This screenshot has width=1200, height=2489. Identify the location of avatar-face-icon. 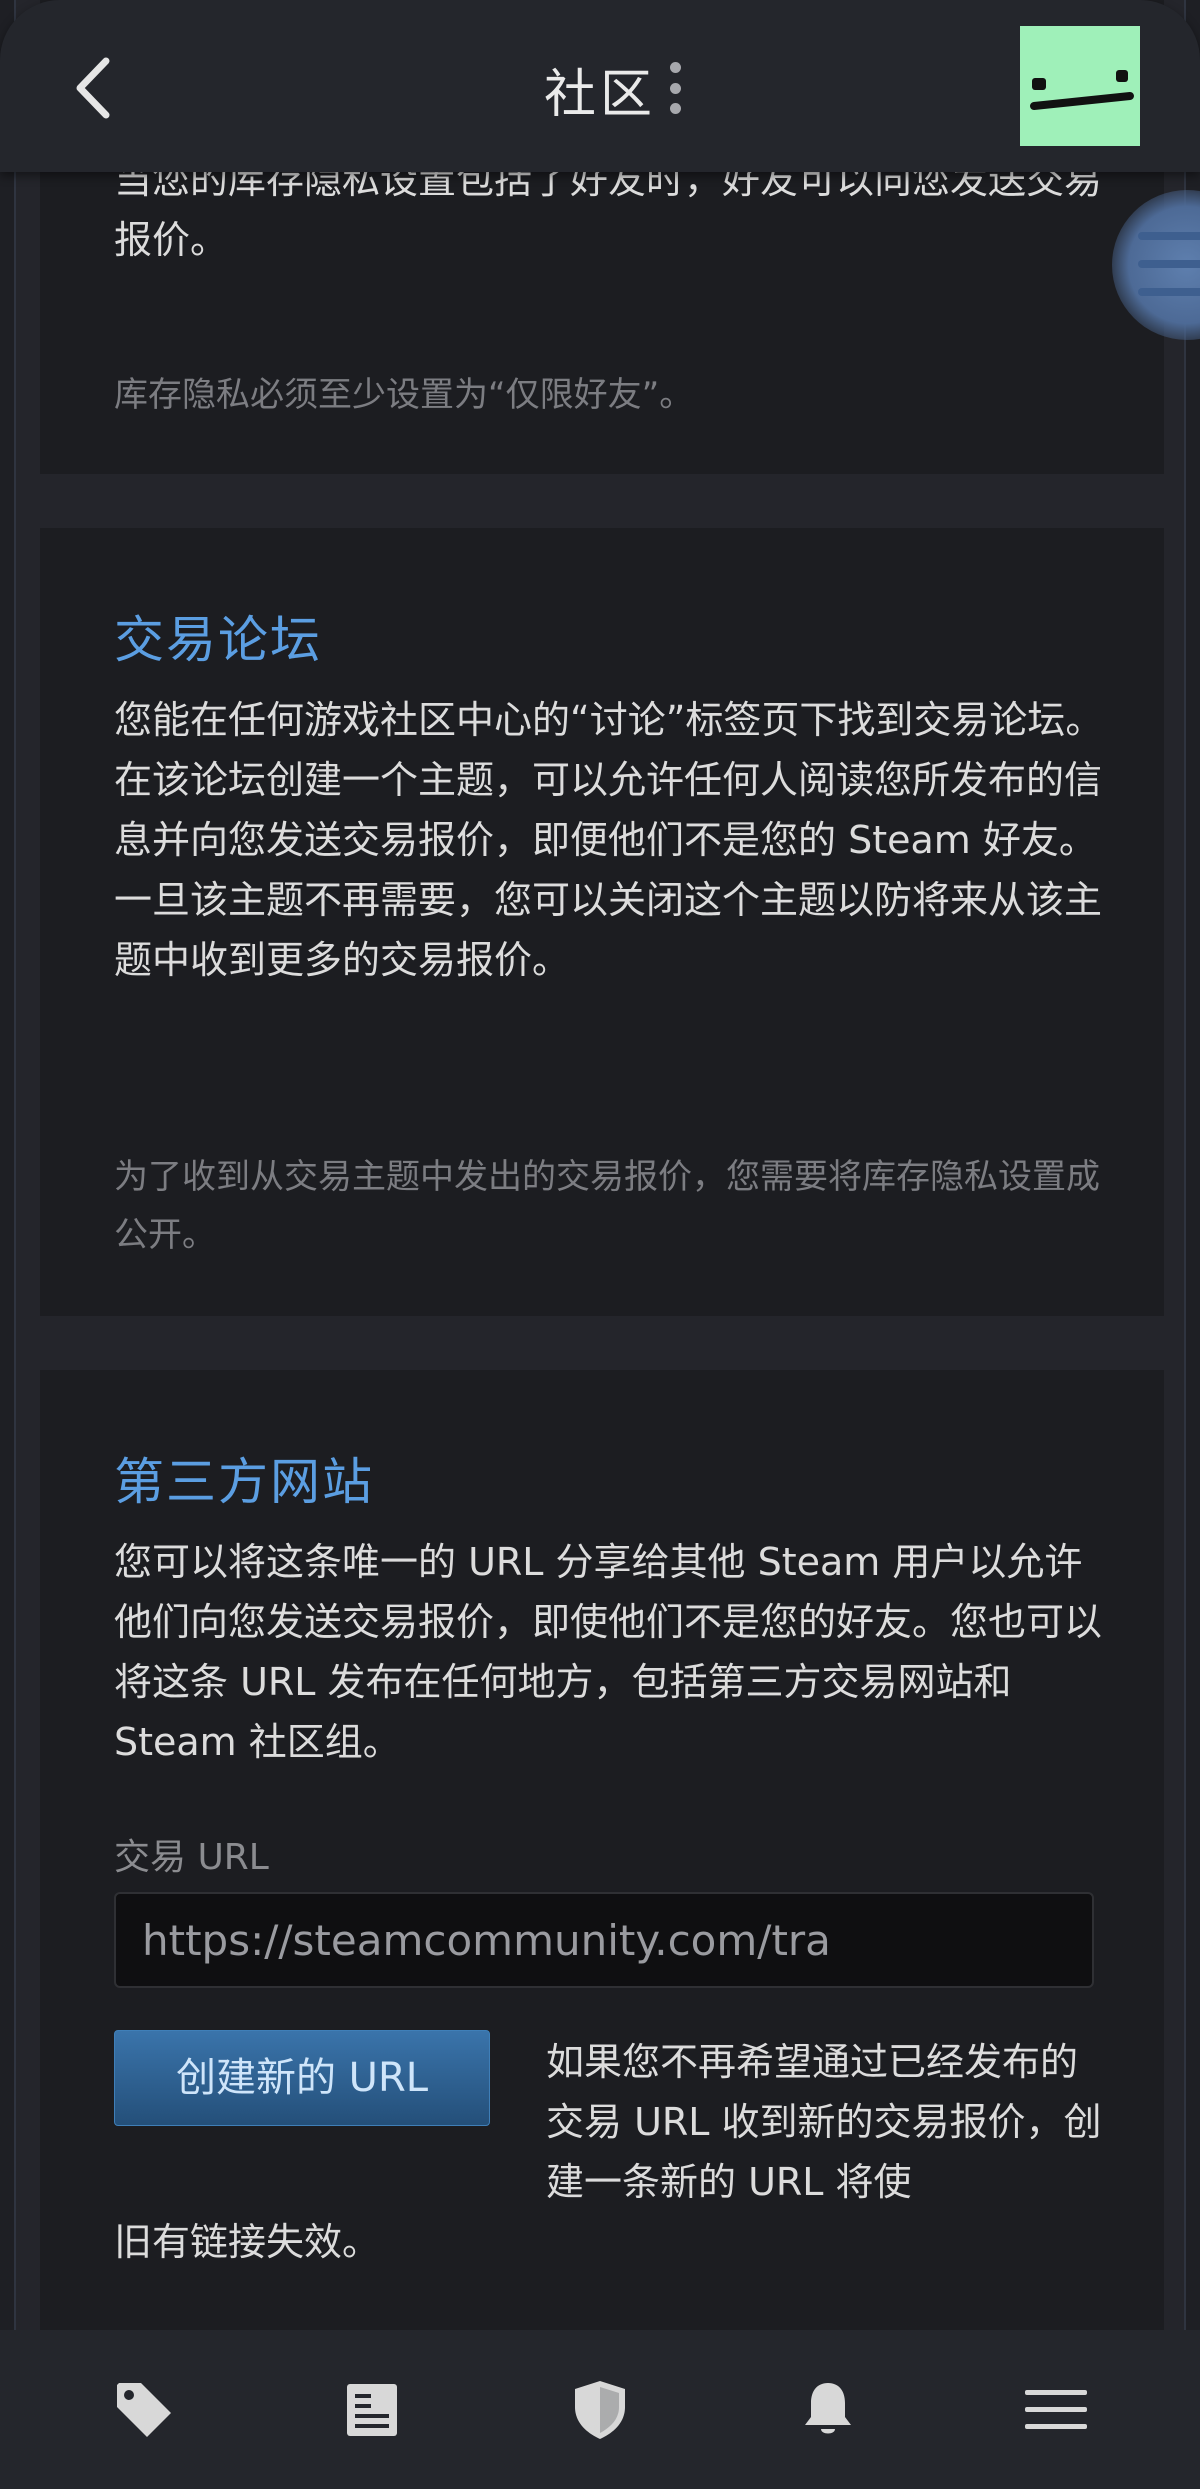
(1082, 90).